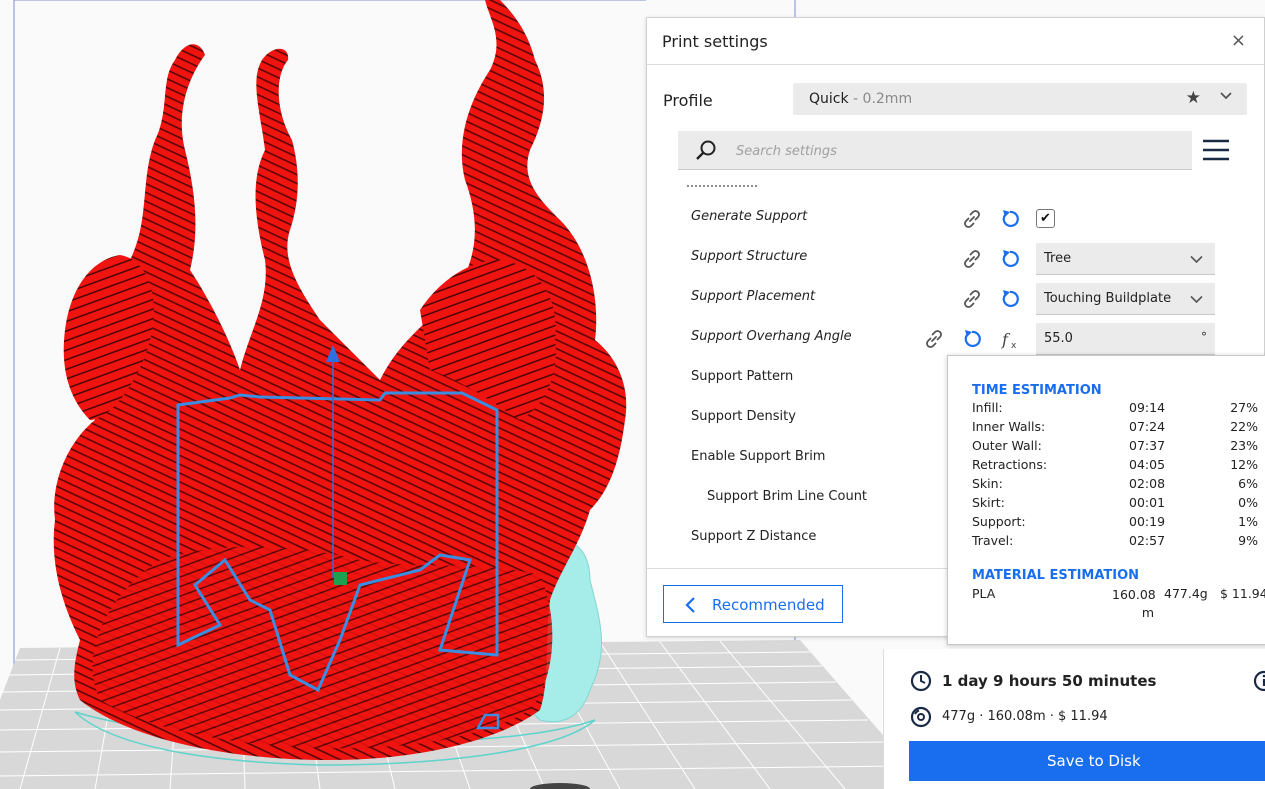 The height and width of the screenshot is (789, 1265). I want to click on support-placement-dropdown: Touching Buildplate, so click(1125, 299).